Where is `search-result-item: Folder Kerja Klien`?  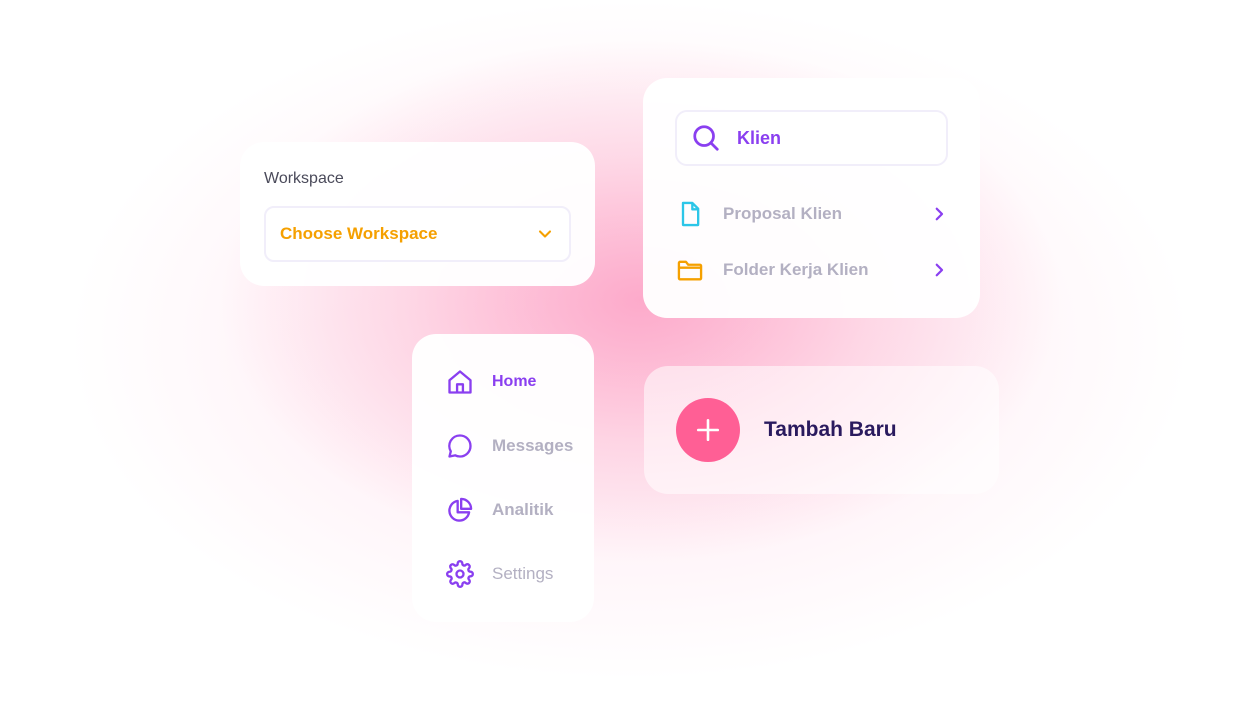
search-result-item: Folder Kerja Klien is located at coordinates (811, 270).